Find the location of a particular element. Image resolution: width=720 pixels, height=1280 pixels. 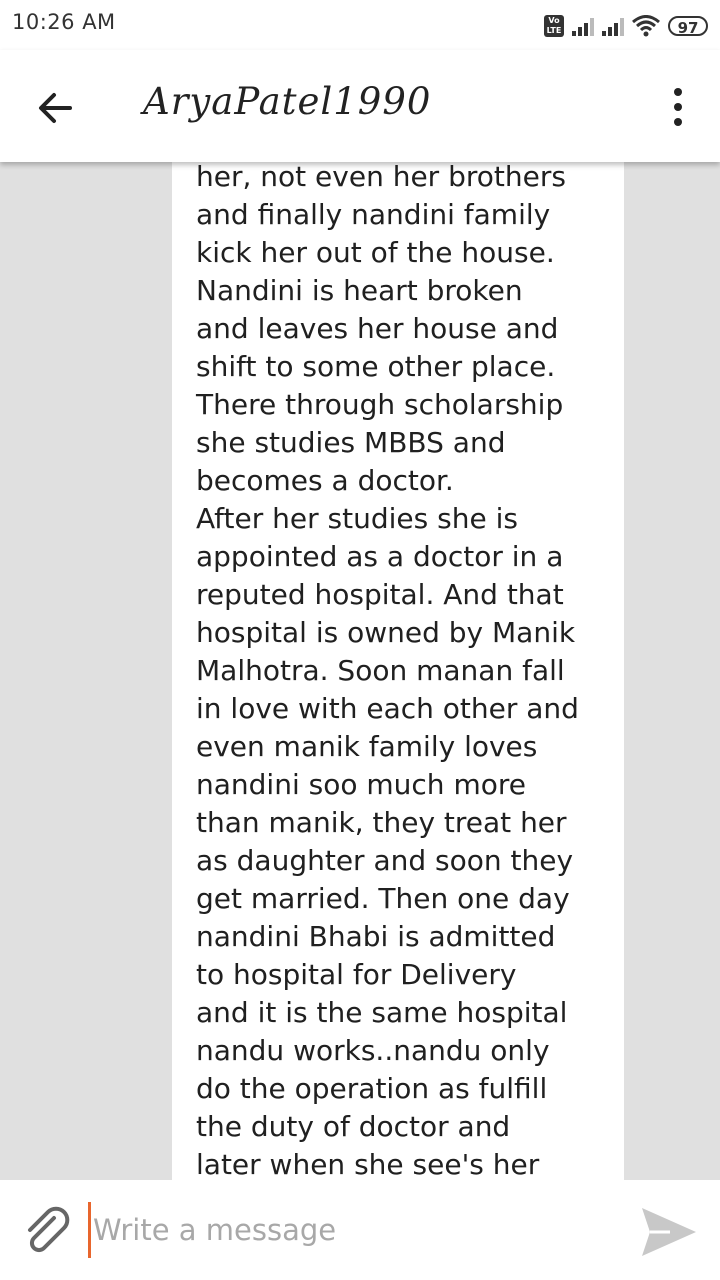

wifi-icon is located at coordinates (646, 26).